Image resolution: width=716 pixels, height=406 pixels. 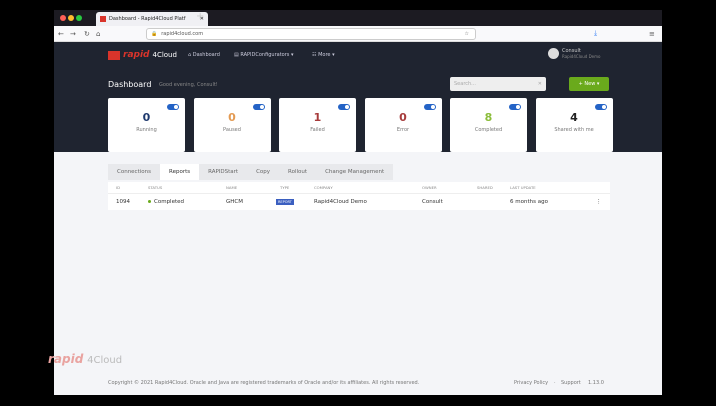 What do you see at coordinates (146, 125) in the screenshot?
I see `stat-card-running: 0 Running` at bounding box center [146, 125].